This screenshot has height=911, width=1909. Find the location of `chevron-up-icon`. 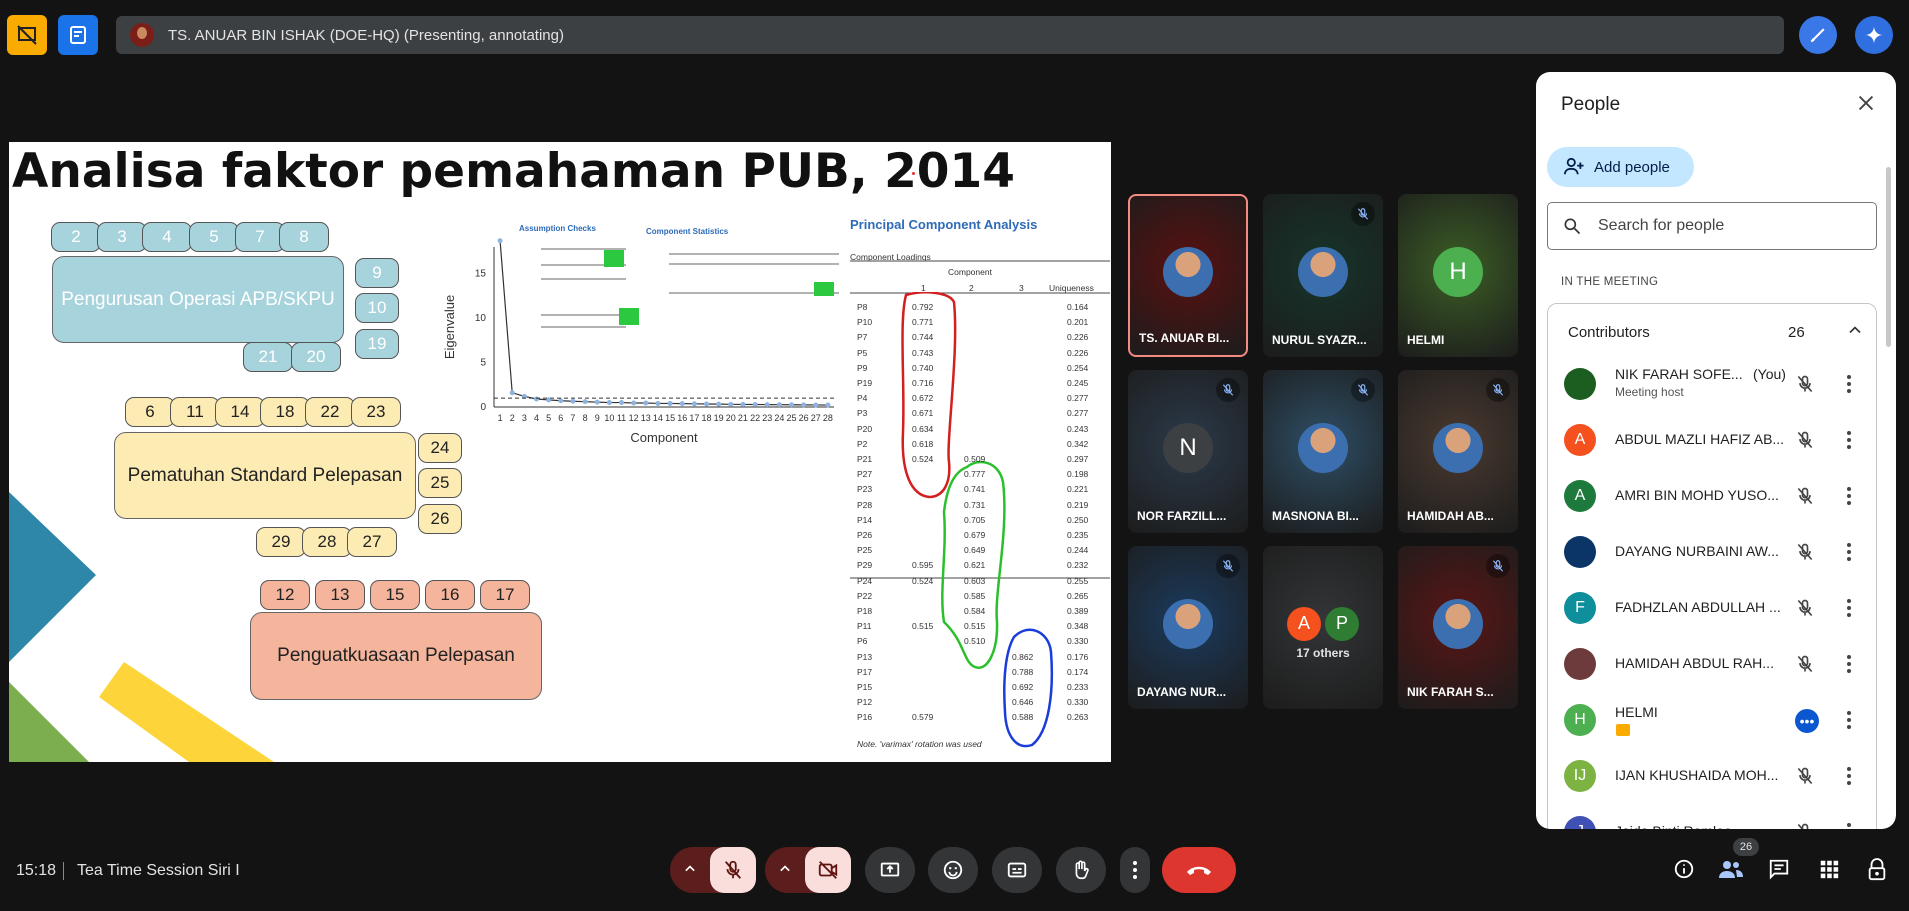

chevron-up-icon is located at coordinates (1855, 332).